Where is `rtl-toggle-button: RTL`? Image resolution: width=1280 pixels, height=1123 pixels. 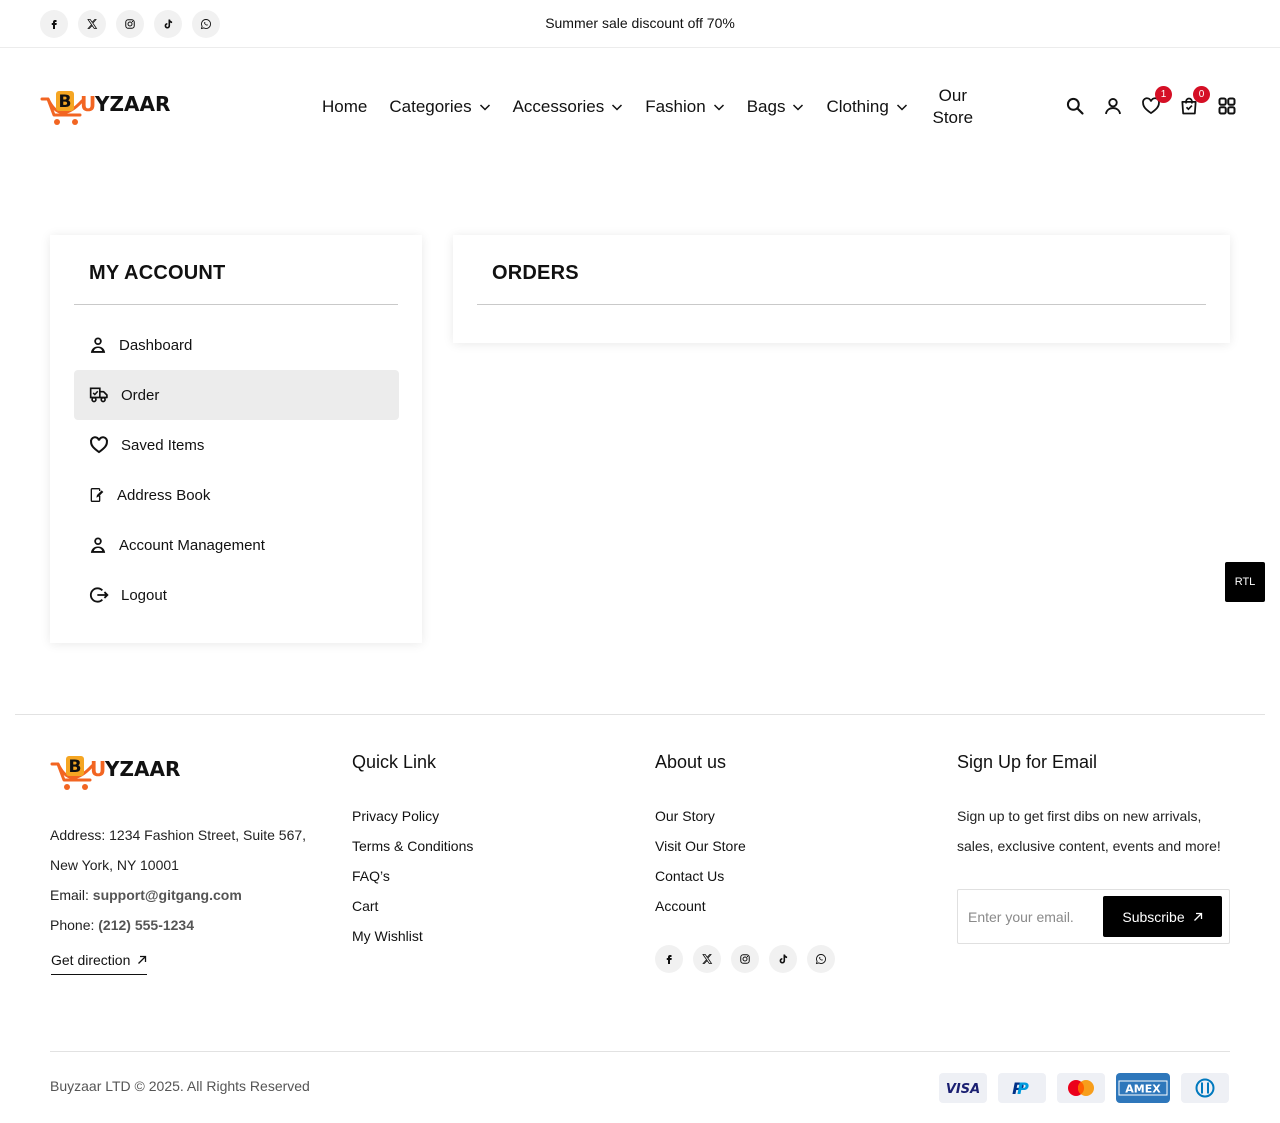
rtl-toggle-button: RTL is located at coordinates (1245, 582).